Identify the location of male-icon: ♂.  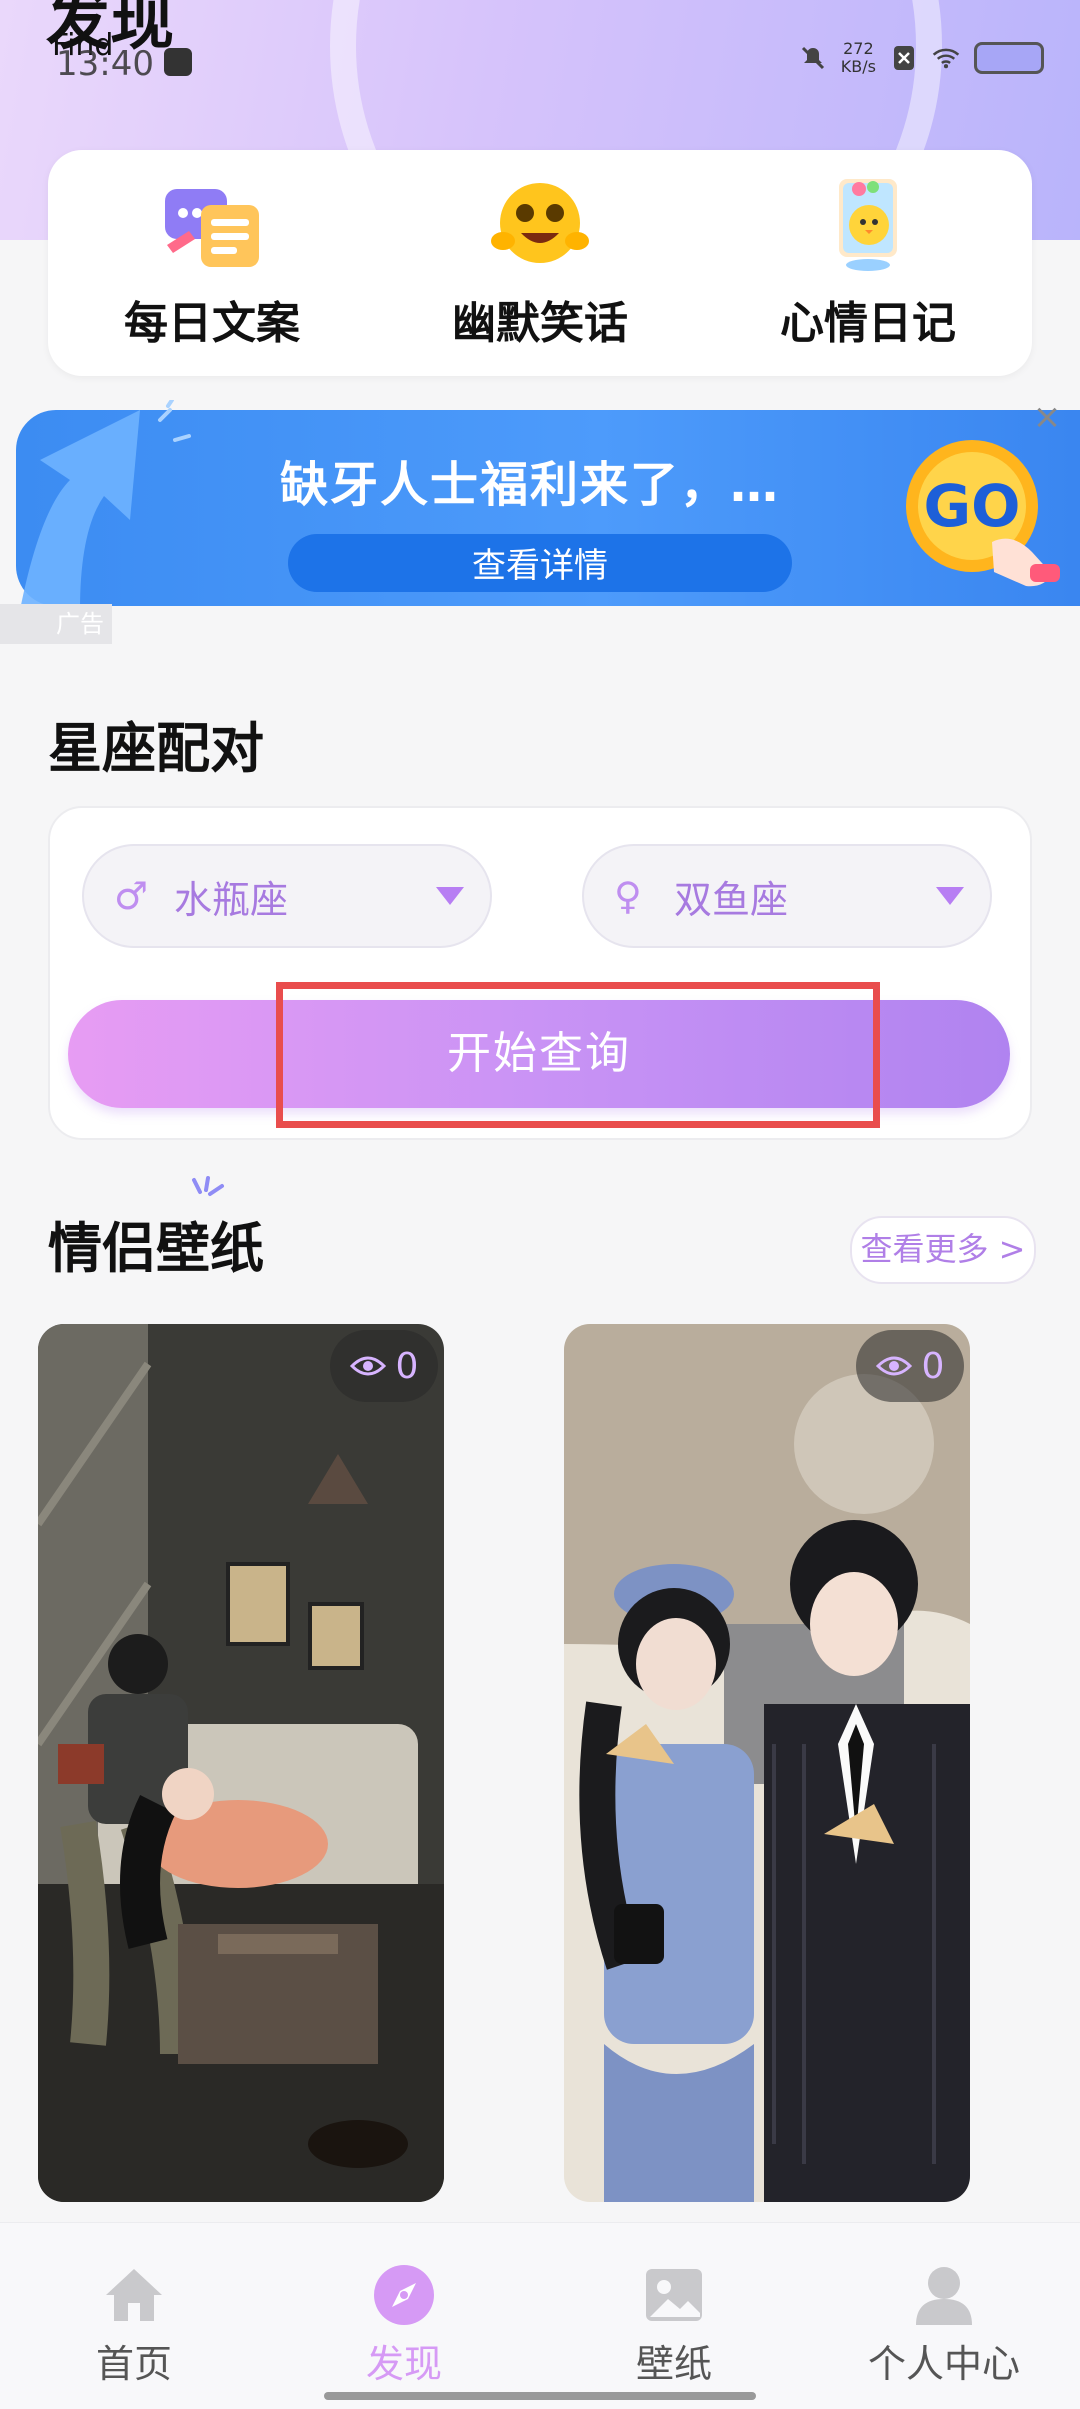
(131, 896).